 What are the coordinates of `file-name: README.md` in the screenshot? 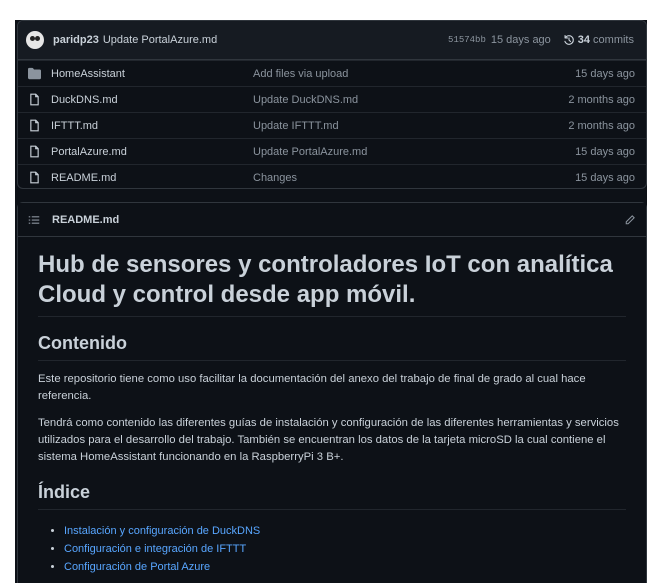 It's located at (152, 178).